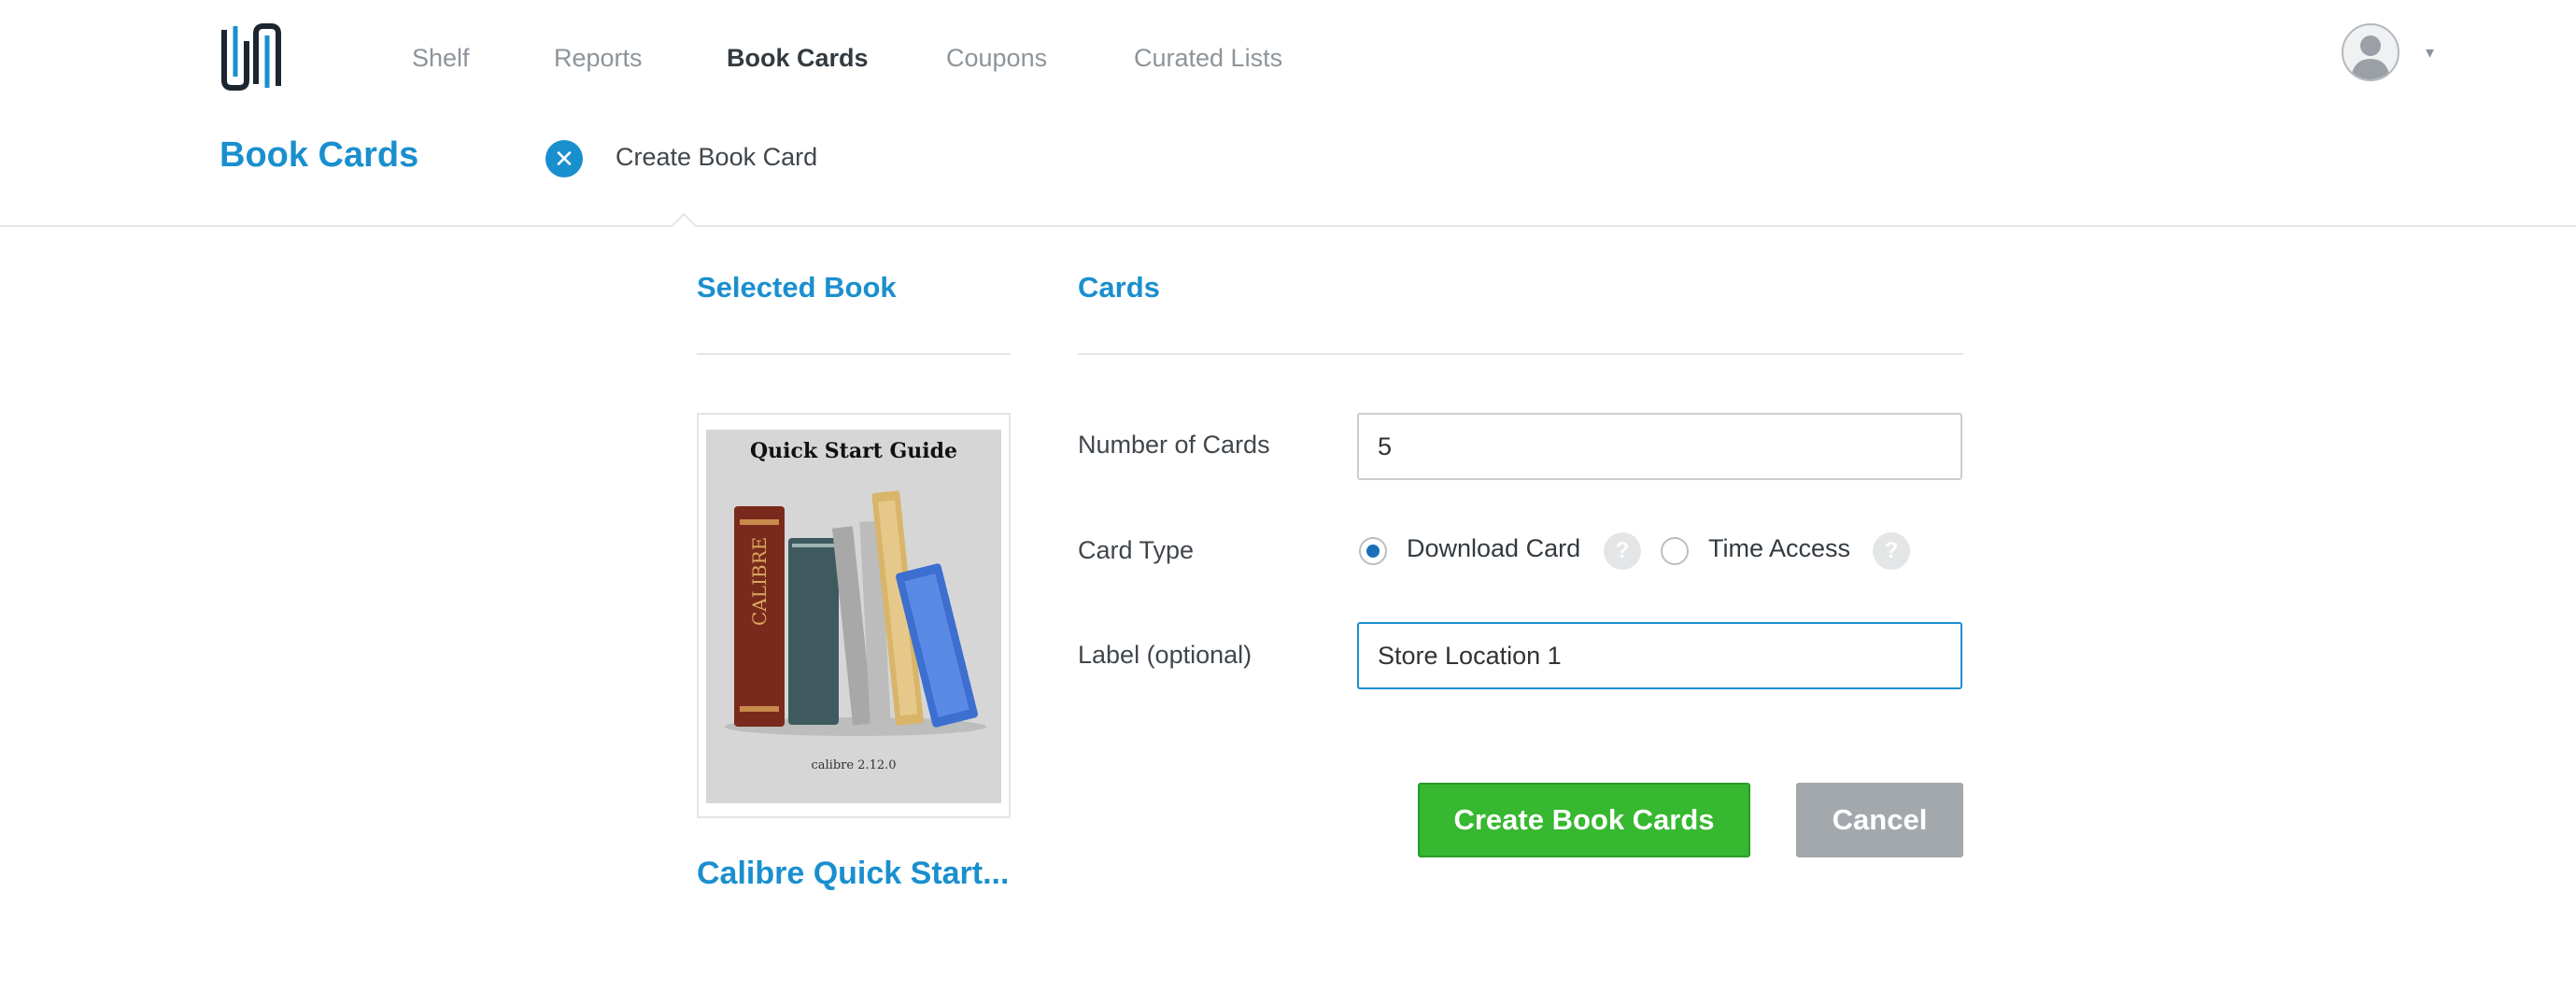 The height and width of the screenshot is (1005, 2576). What do you see at coordinates (1584, 820) in the screenshot?
I see `create-book-cards-button: Create Book Cards` at bounding box center [1584, 820].